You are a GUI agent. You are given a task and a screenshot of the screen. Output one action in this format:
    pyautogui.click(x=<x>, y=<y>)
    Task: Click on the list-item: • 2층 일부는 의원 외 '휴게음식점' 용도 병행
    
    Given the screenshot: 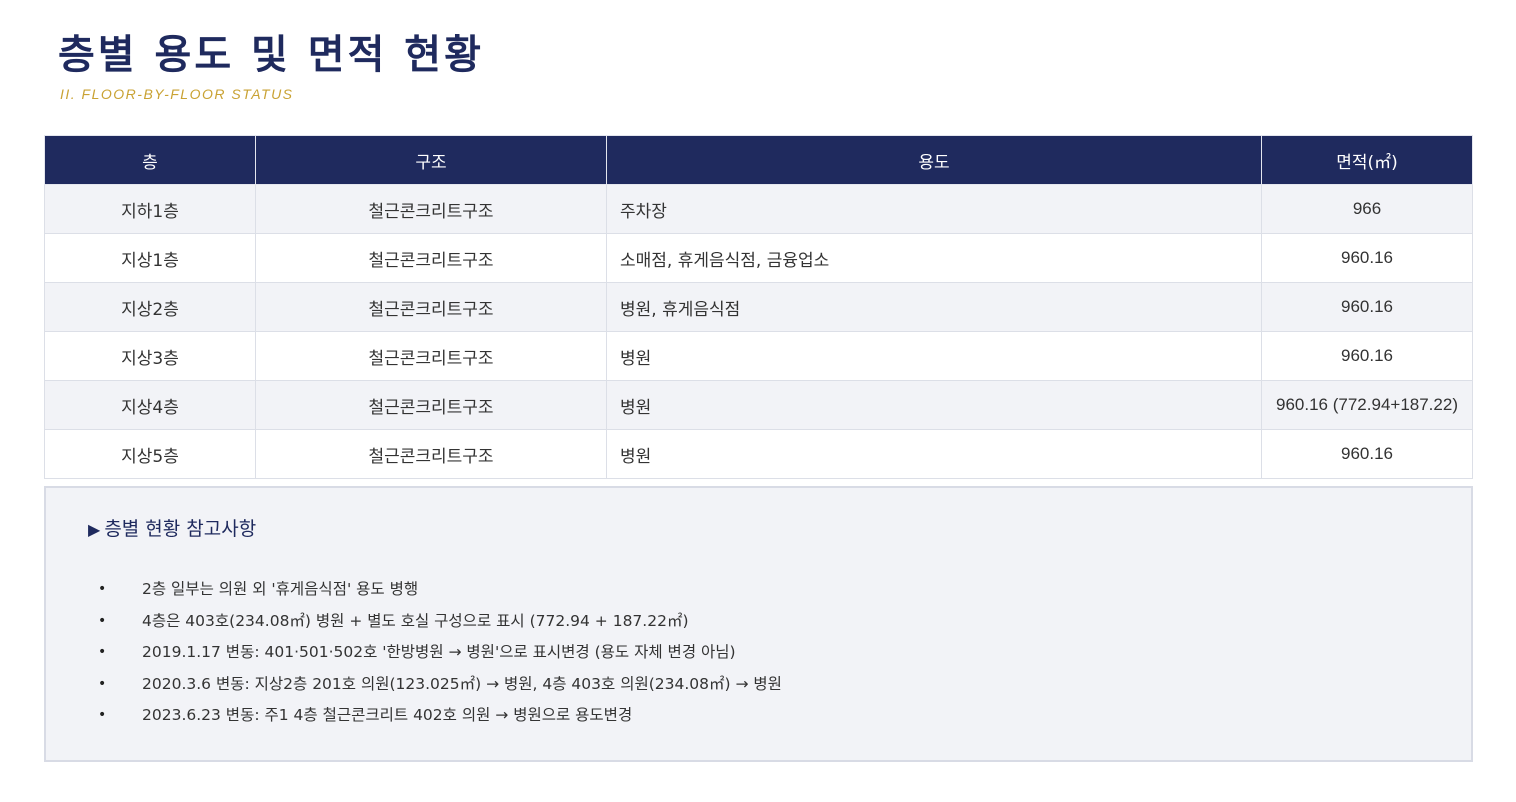 What is the action you would take?
    pyautogui.click(x=758, y=590)
    